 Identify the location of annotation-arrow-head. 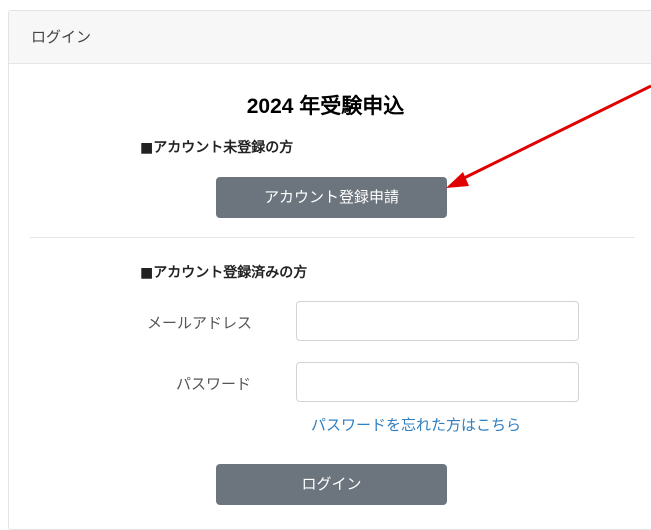
(457, 180).